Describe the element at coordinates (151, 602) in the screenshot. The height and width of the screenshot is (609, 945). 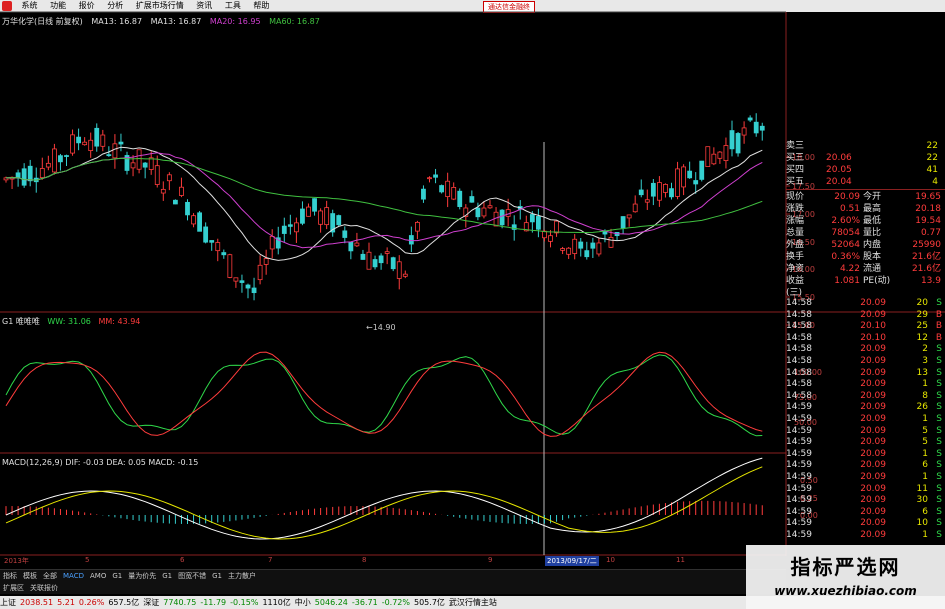
I see `status-item: 深证` at that location.